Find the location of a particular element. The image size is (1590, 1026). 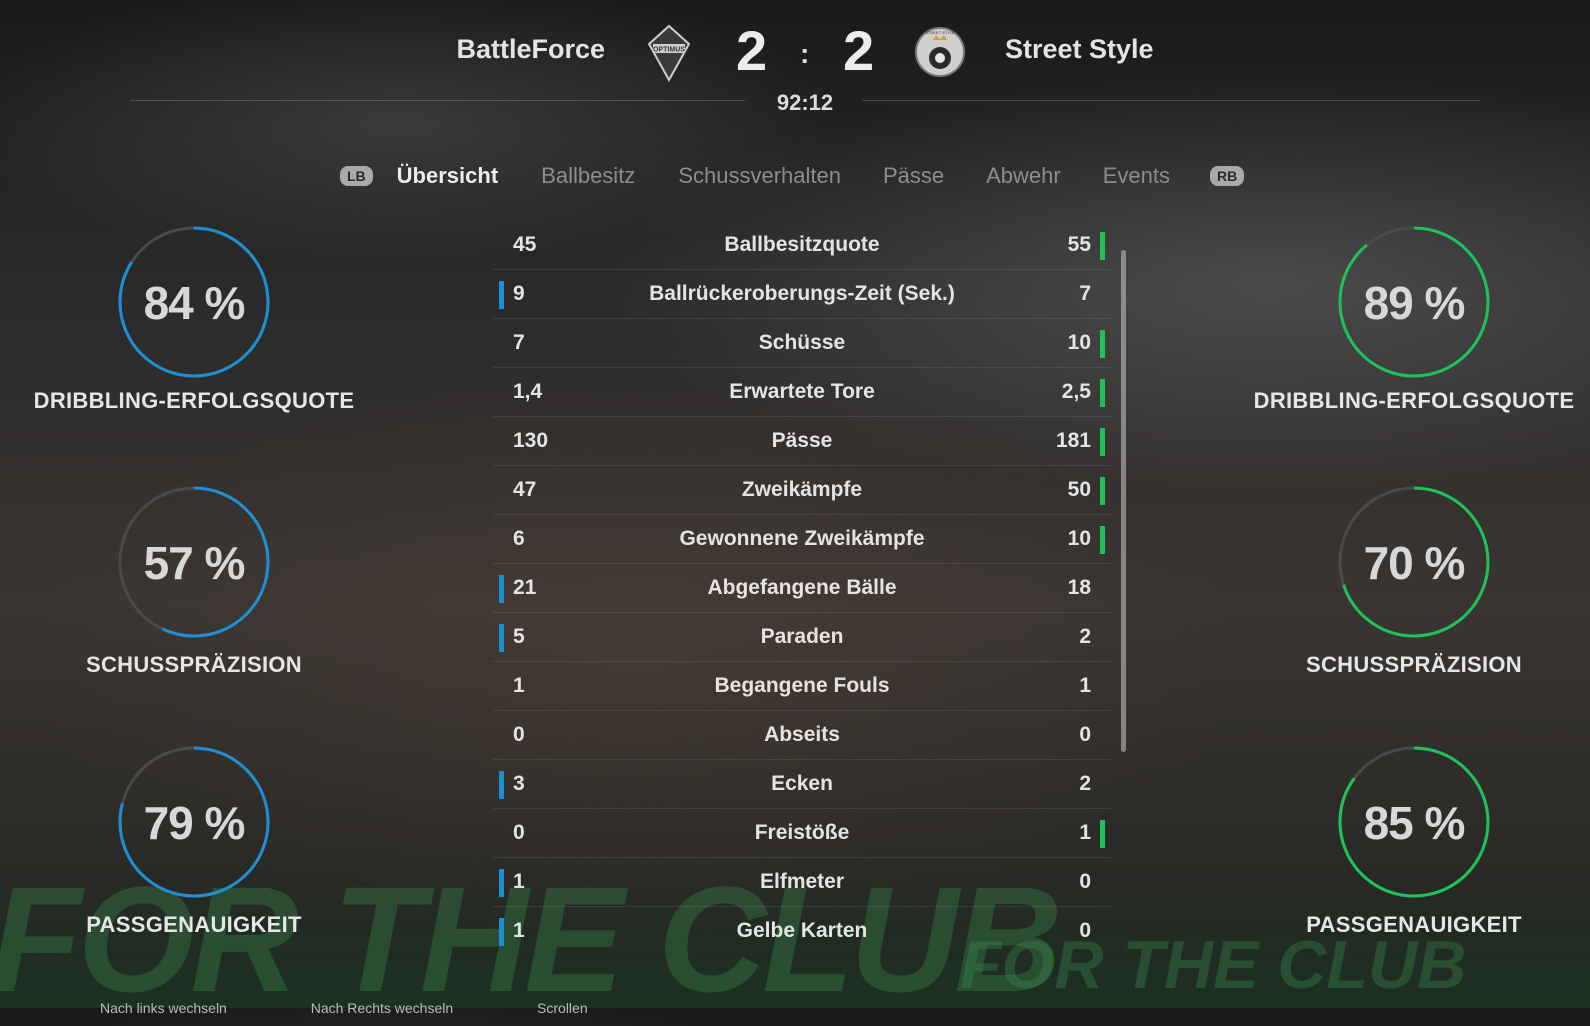

stats-scrollbar is located at coordinates (1123, 501).